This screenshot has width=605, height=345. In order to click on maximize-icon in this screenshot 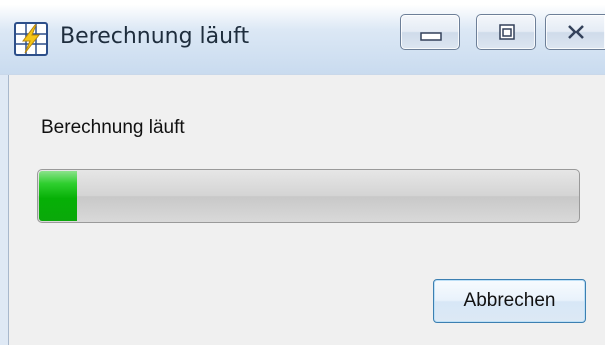, I will do `click(507, 32)`.